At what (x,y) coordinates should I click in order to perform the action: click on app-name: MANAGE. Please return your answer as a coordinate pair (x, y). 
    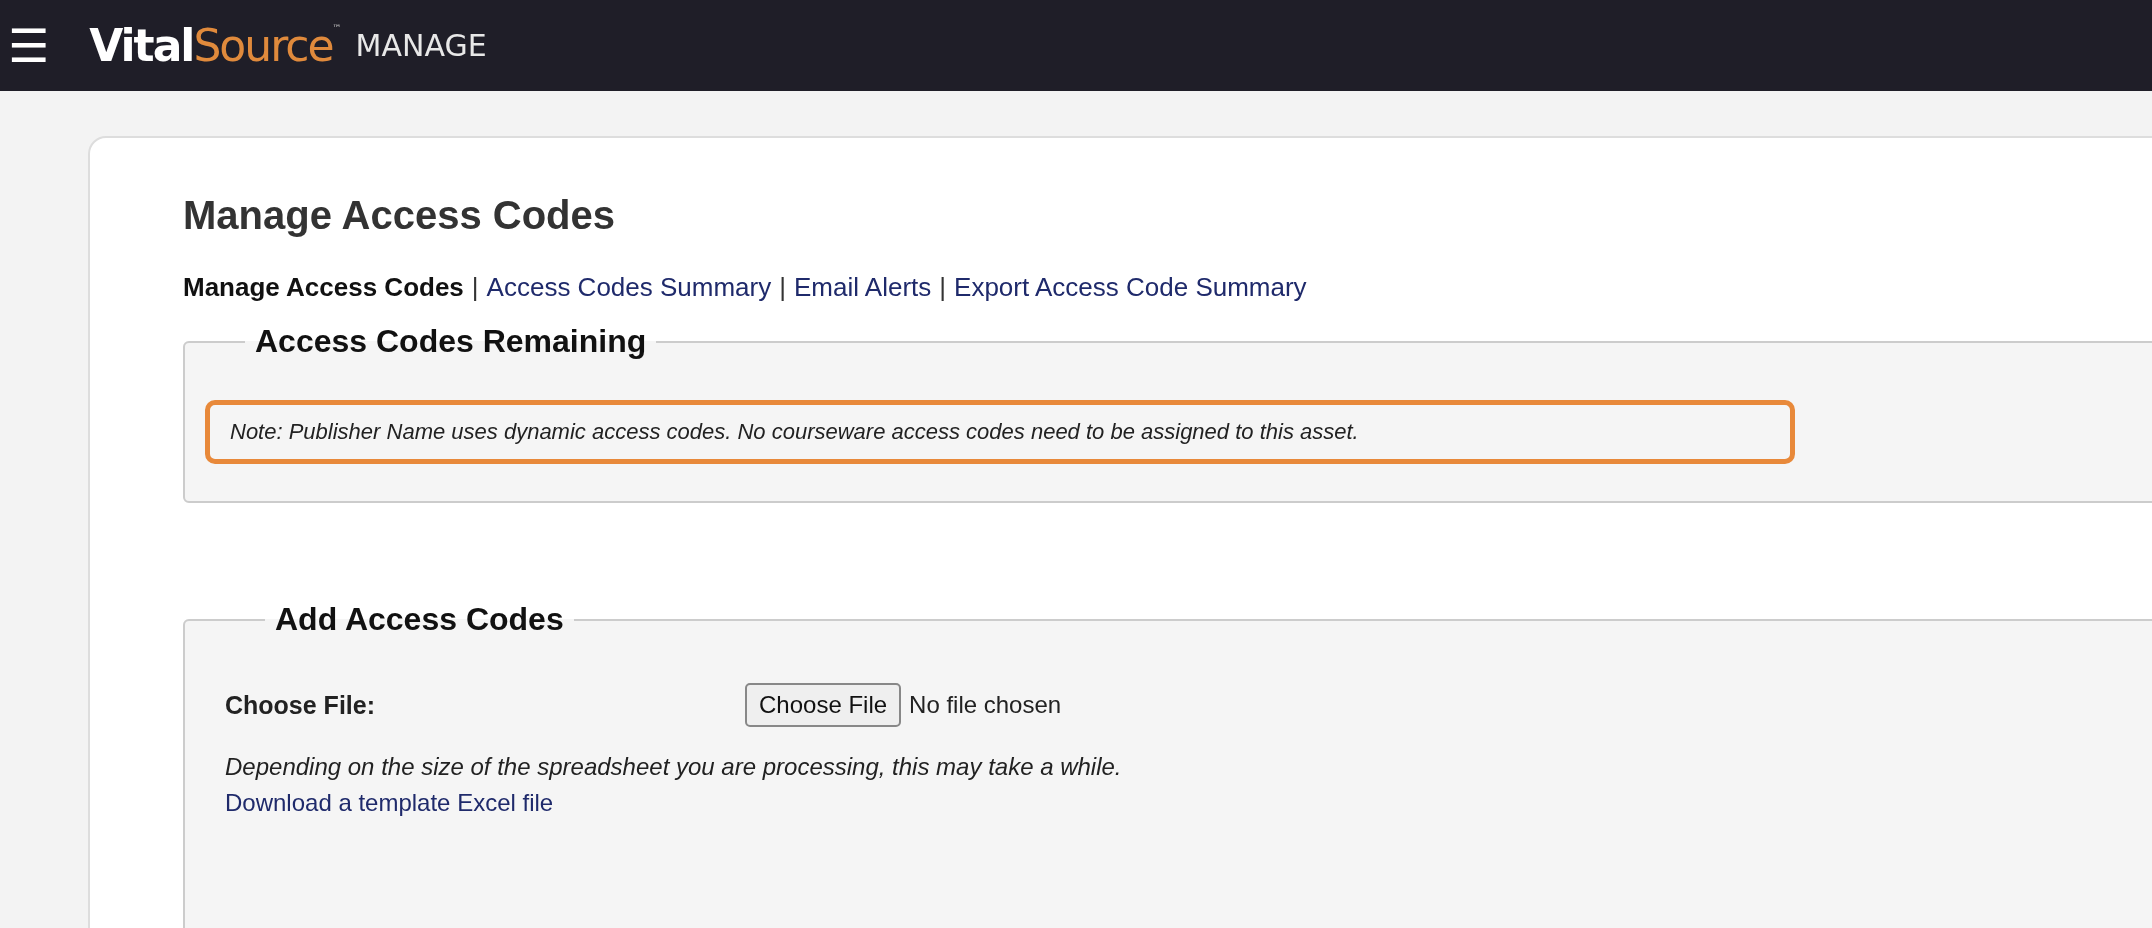
    Looking at the image, I should click on (421, 45).